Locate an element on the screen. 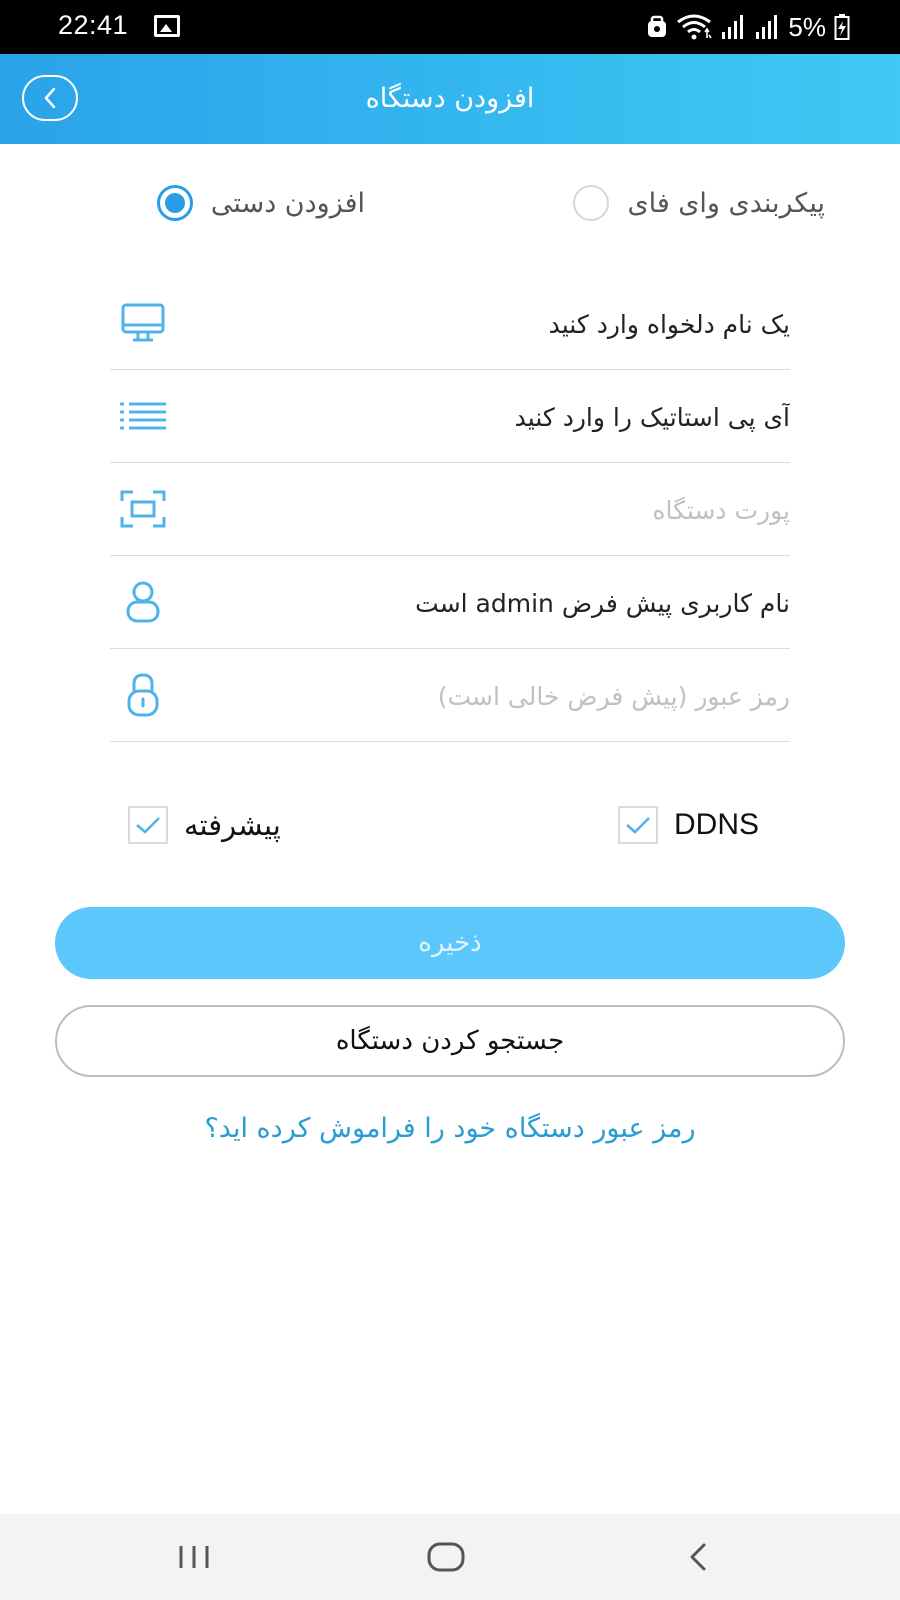 The width and height of the screenshot is (900, 1600). back-nav-button is located at coordinates (698, 1557).